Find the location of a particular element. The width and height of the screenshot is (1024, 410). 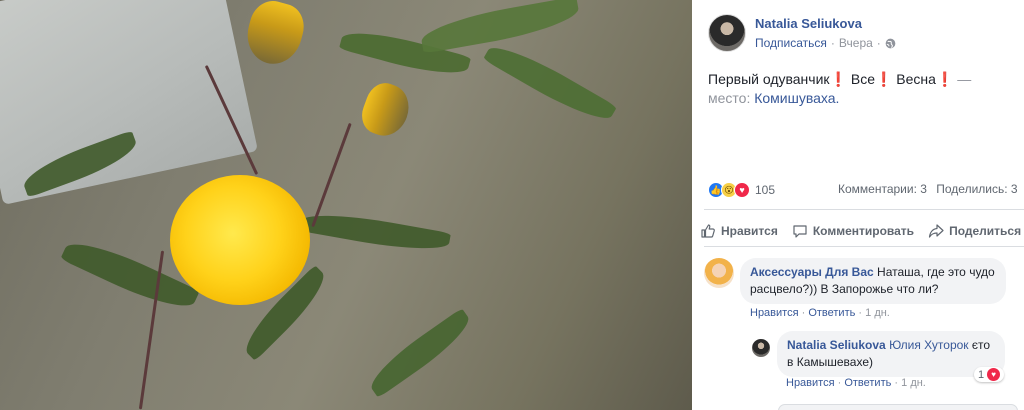

comment-icon is located at coordinates (800, 231).